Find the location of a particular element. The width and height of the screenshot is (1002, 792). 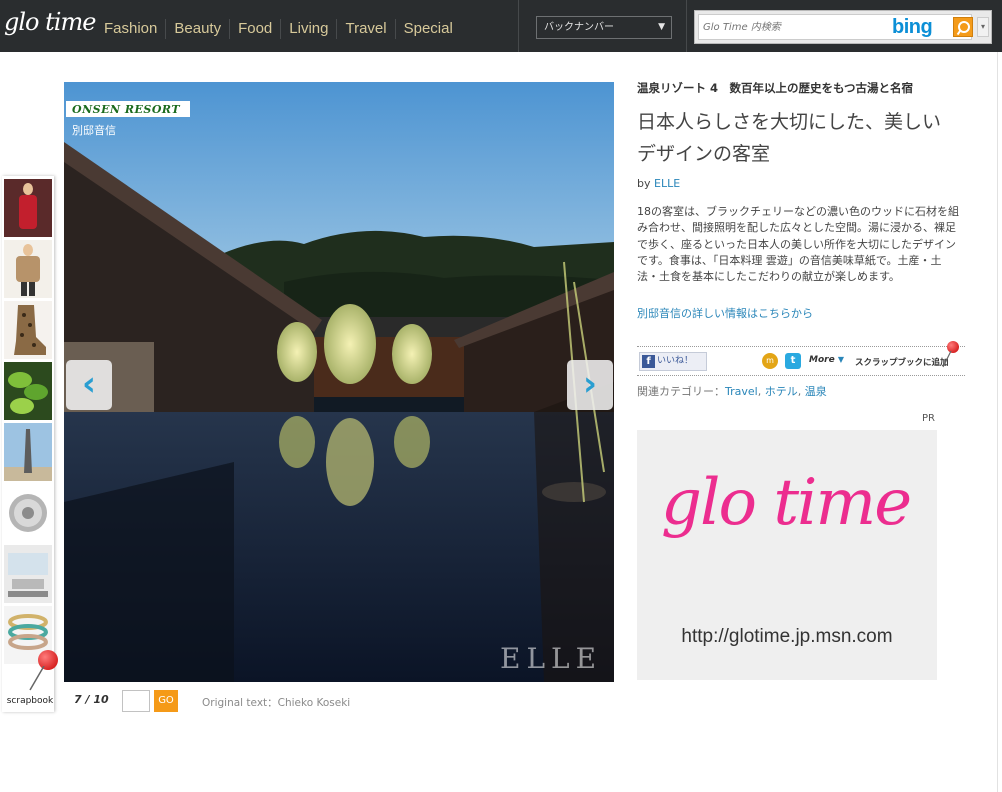

search-dropdown-chevron-icon: ▾ is located at coordinates (983, 27).